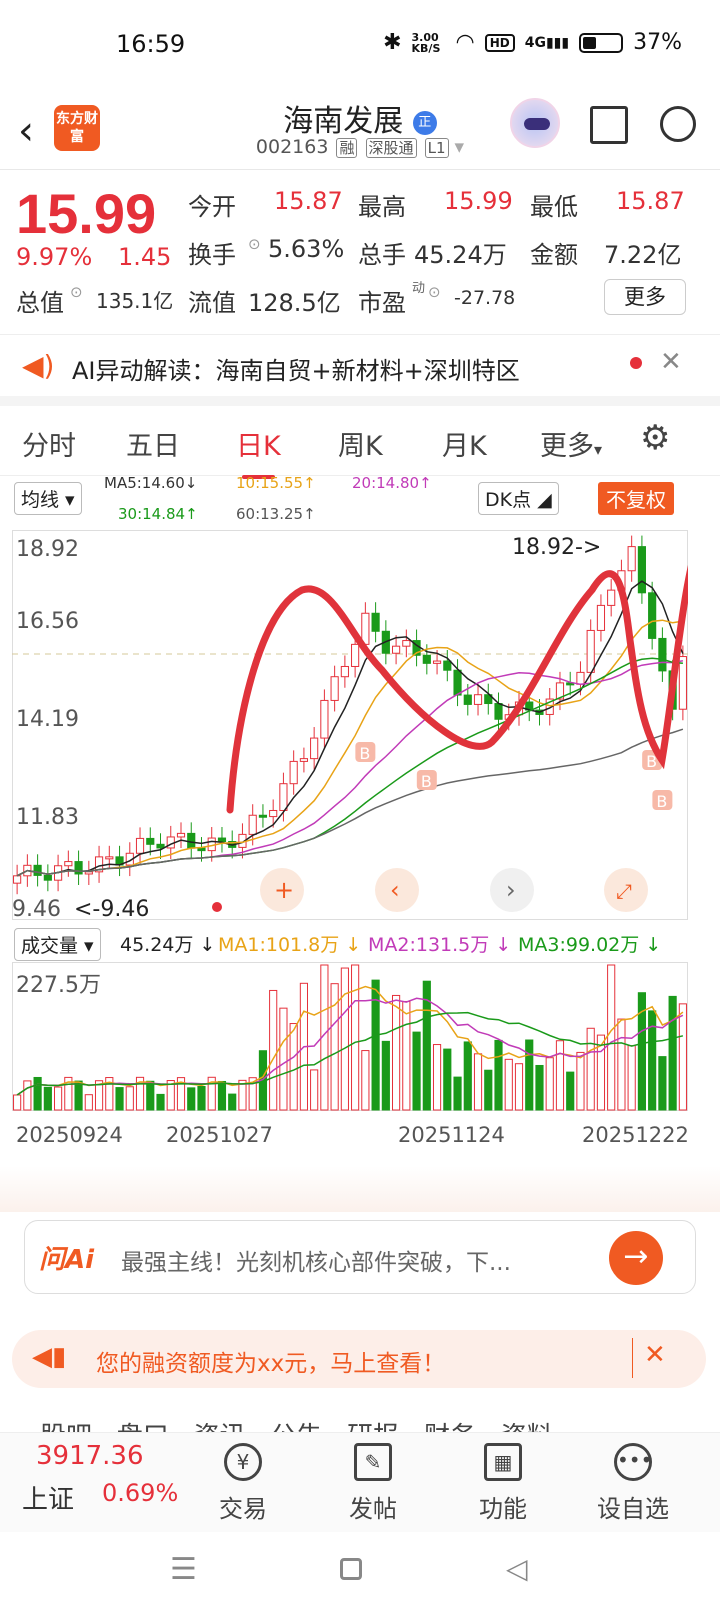  Describe the element at coordinates (601, 42) in the screenshot. I see `battery-icon` at that location.